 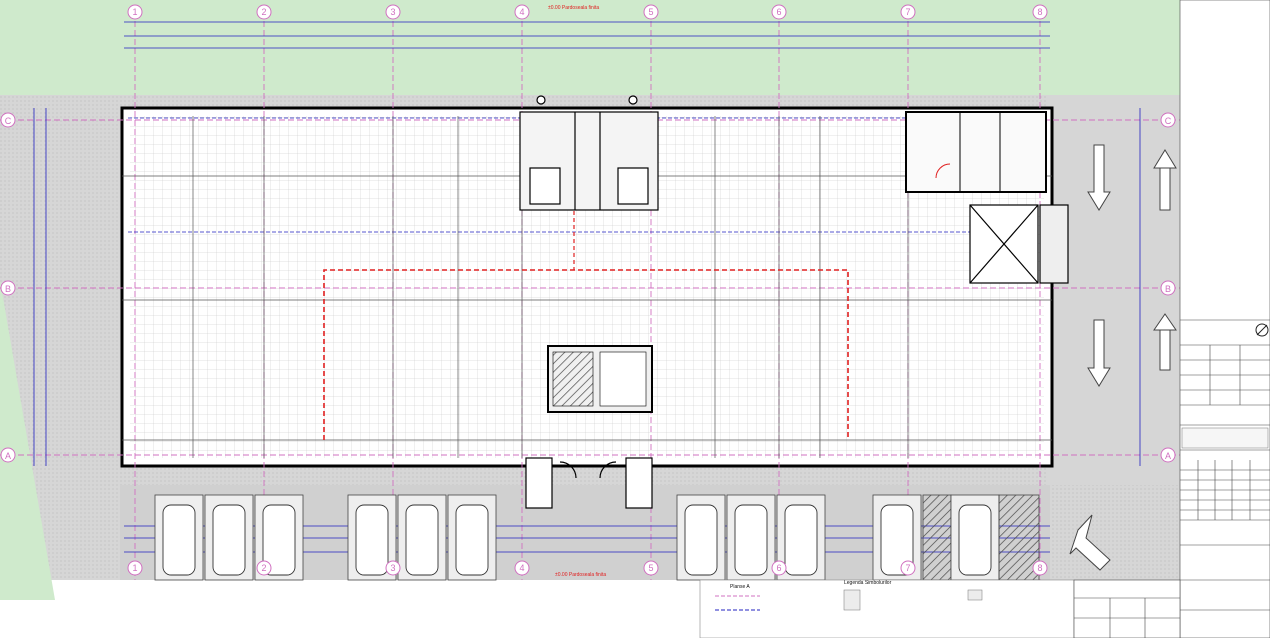 I want to click on axis-label-A-left: A, so click(x=8, y=456).